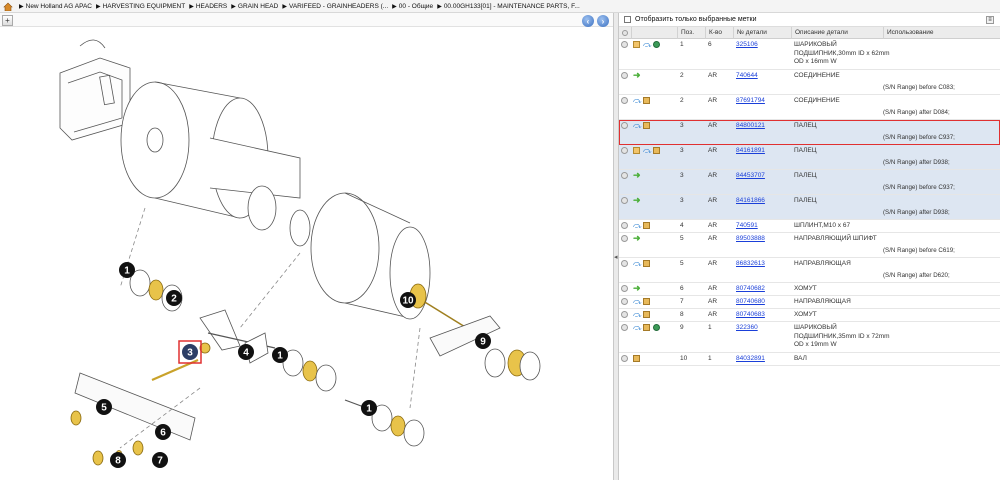 The image size is (1000, 480). What do you see at coordinates (7, 20) in the screenshot?
I see `zoom-in-button: +` at bounding box center [7, 20].